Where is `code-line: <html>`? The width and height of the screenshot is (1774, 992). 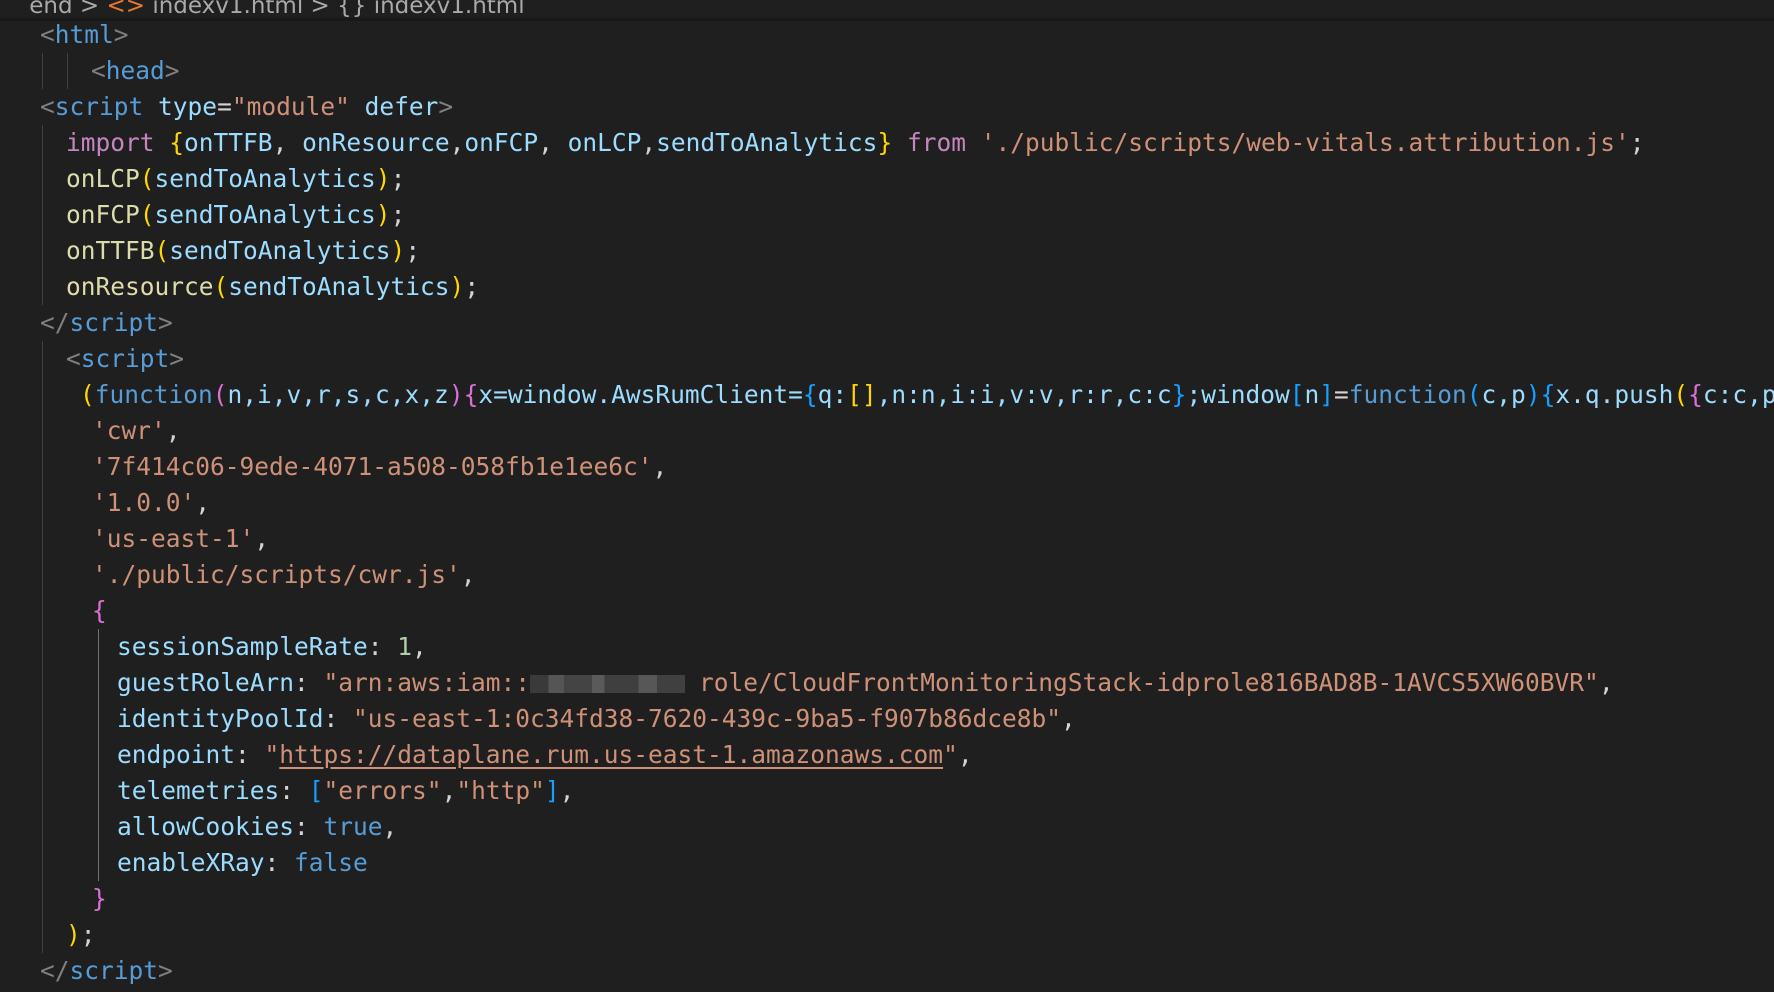 code-line: <html> is located at coordinates (887, 35).